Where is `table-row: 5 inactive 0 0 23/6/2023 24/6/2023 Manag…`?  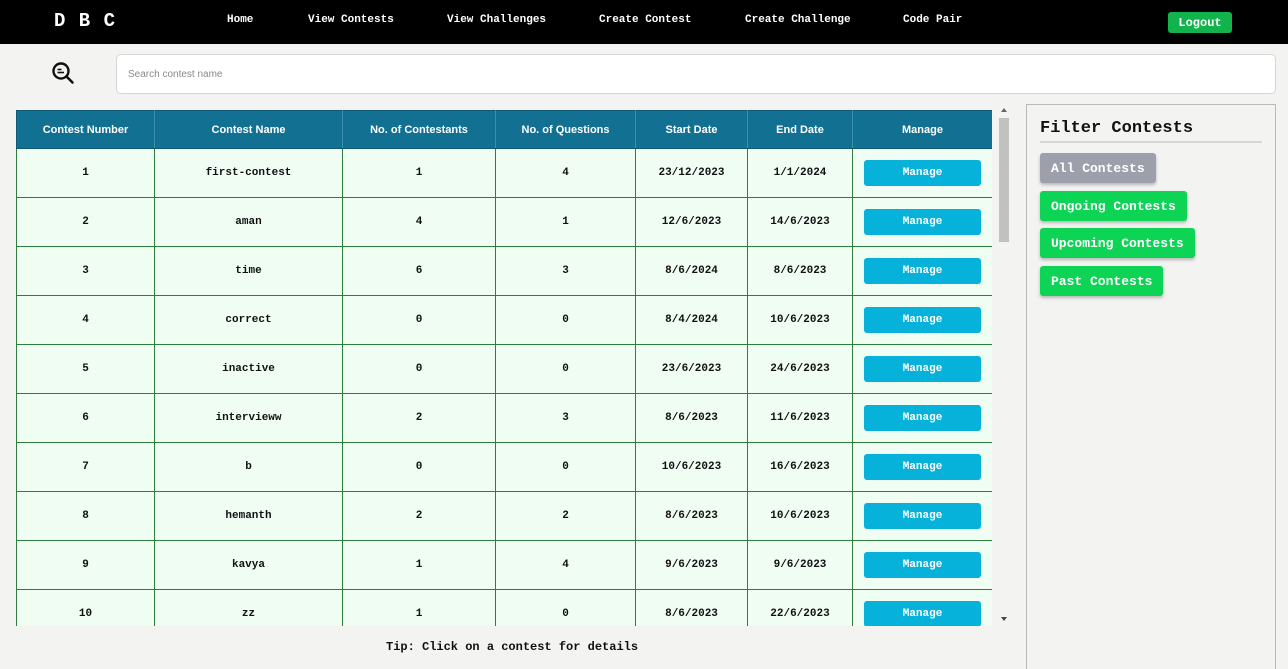
table-row: 5 inactive 0 0 23/6/2023 24/6/2023 Manag… is located at coordinates (504, 369).